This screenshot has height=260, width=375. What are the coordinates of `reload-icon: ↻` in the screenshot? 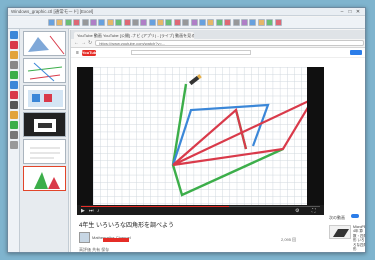 It's located at (90, 43).